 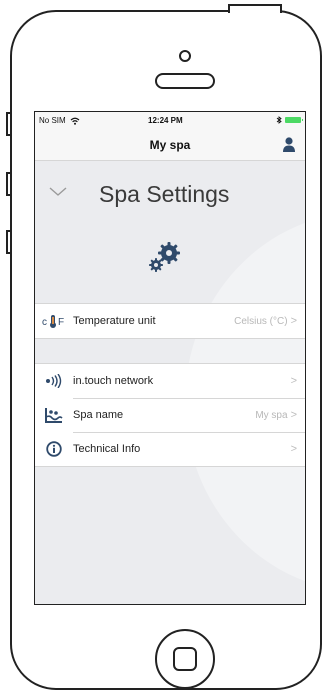 I want to click on spa-name-row: Spa name My spa >, so click(x=170, y=415).